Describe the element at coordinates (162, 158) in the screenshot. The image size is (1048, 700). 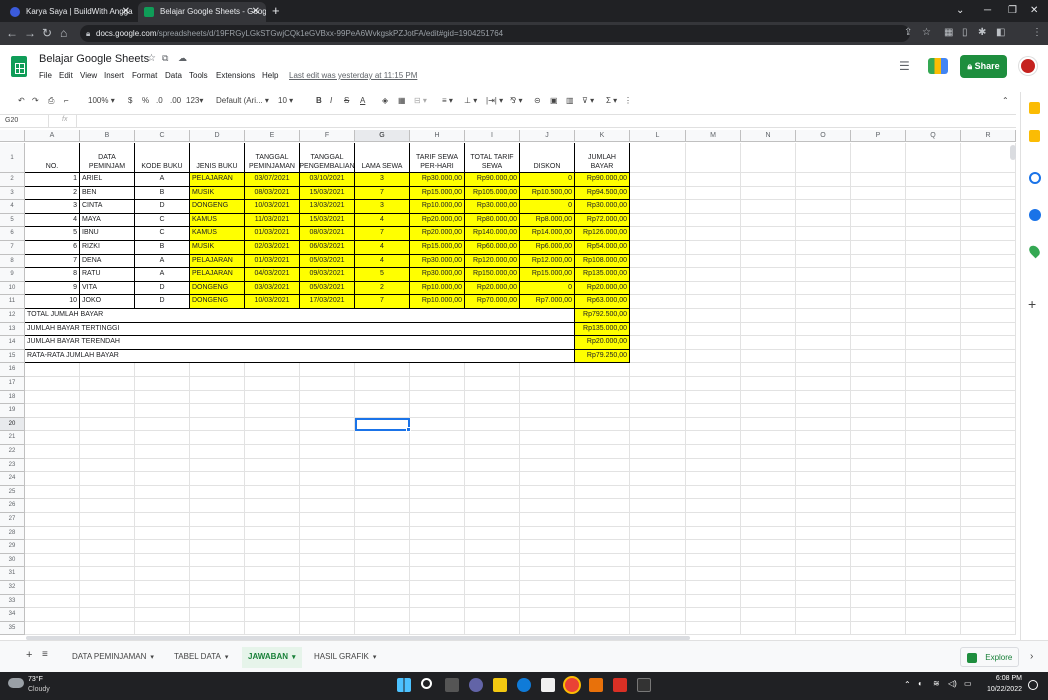
I see `table-header-cell: KODE BUKU` at that location.